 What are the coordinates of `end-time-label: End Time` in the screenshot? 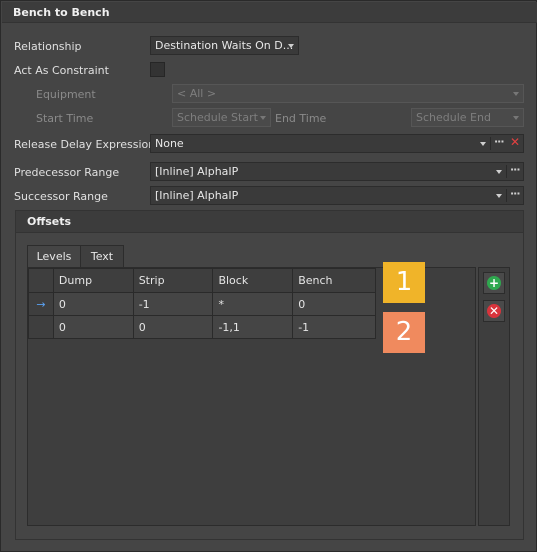 It's located at (301, 118).